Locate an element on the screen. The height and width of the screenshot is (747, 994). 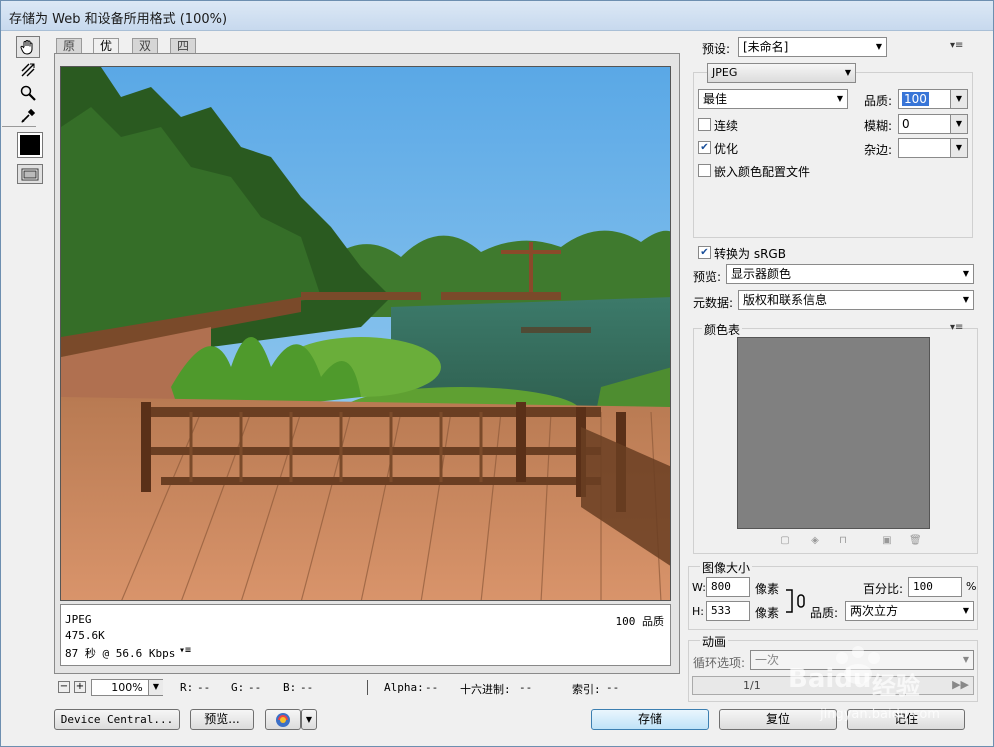
preset-select: [未命名] ▼ is located at coordinates (812, 47).